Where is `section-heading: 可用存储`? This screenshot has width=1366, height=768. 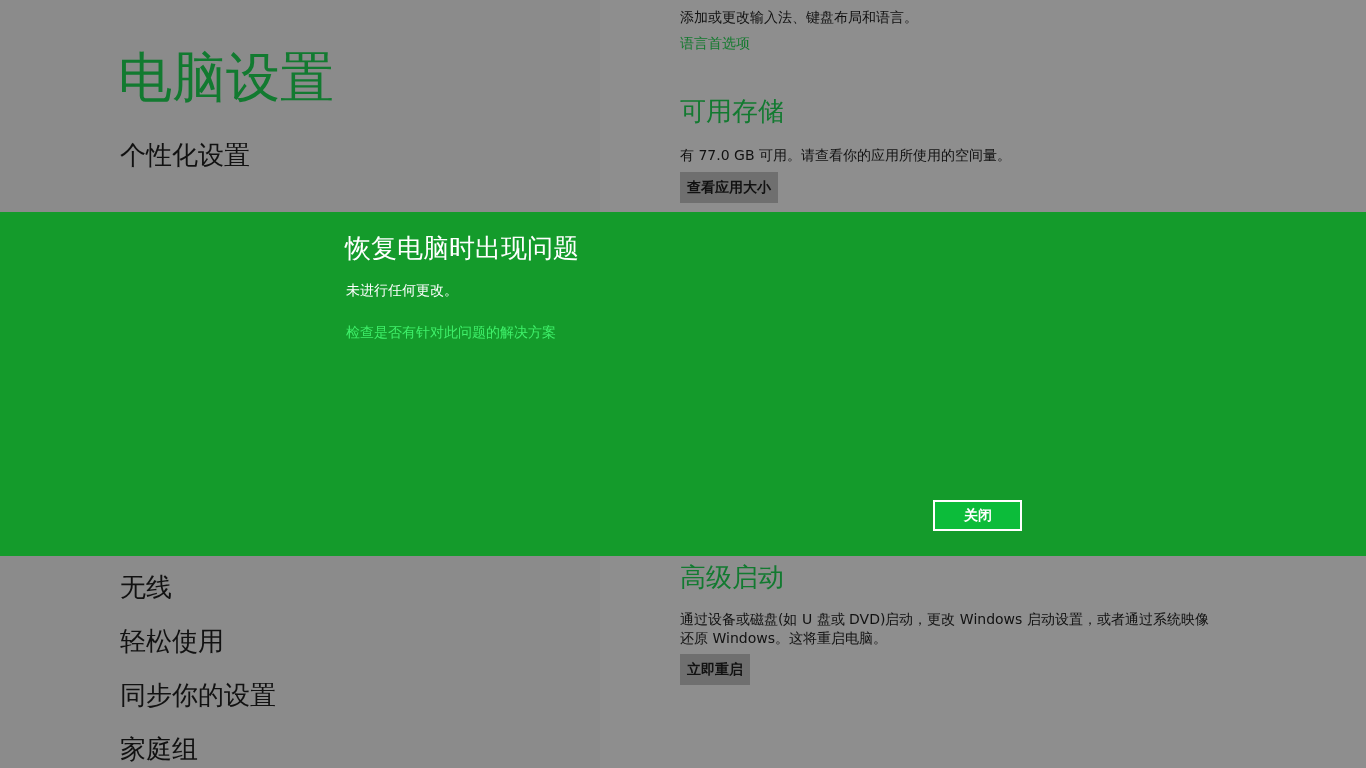 section-heading: 可用存储 is located at coordinates (732, 111).